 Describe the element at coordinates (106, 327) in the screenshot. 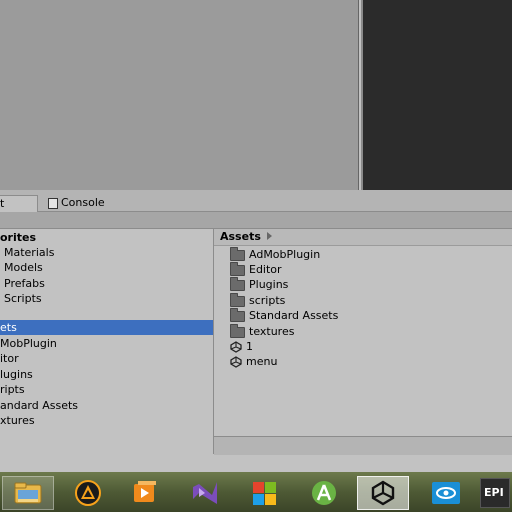

I see `tree-item-assets: ets` at that location.